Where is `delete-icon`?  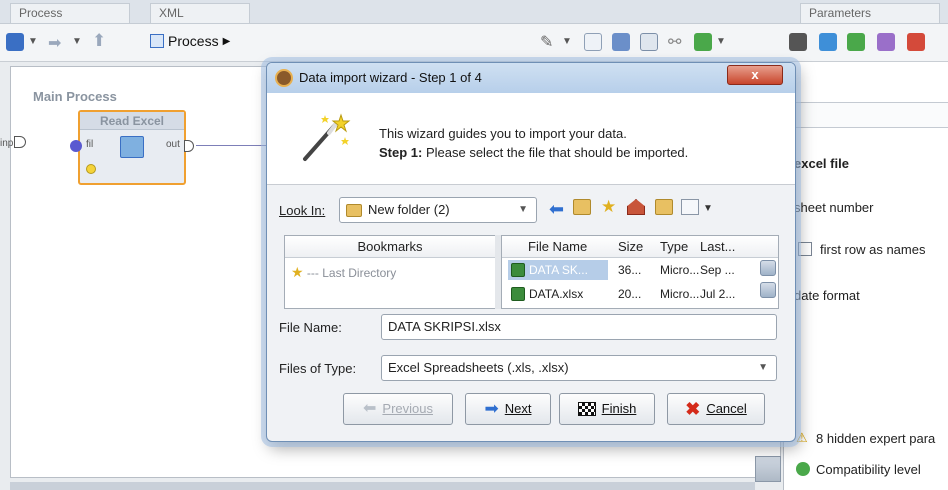
delete-icon is located at coordinates (916, 42).